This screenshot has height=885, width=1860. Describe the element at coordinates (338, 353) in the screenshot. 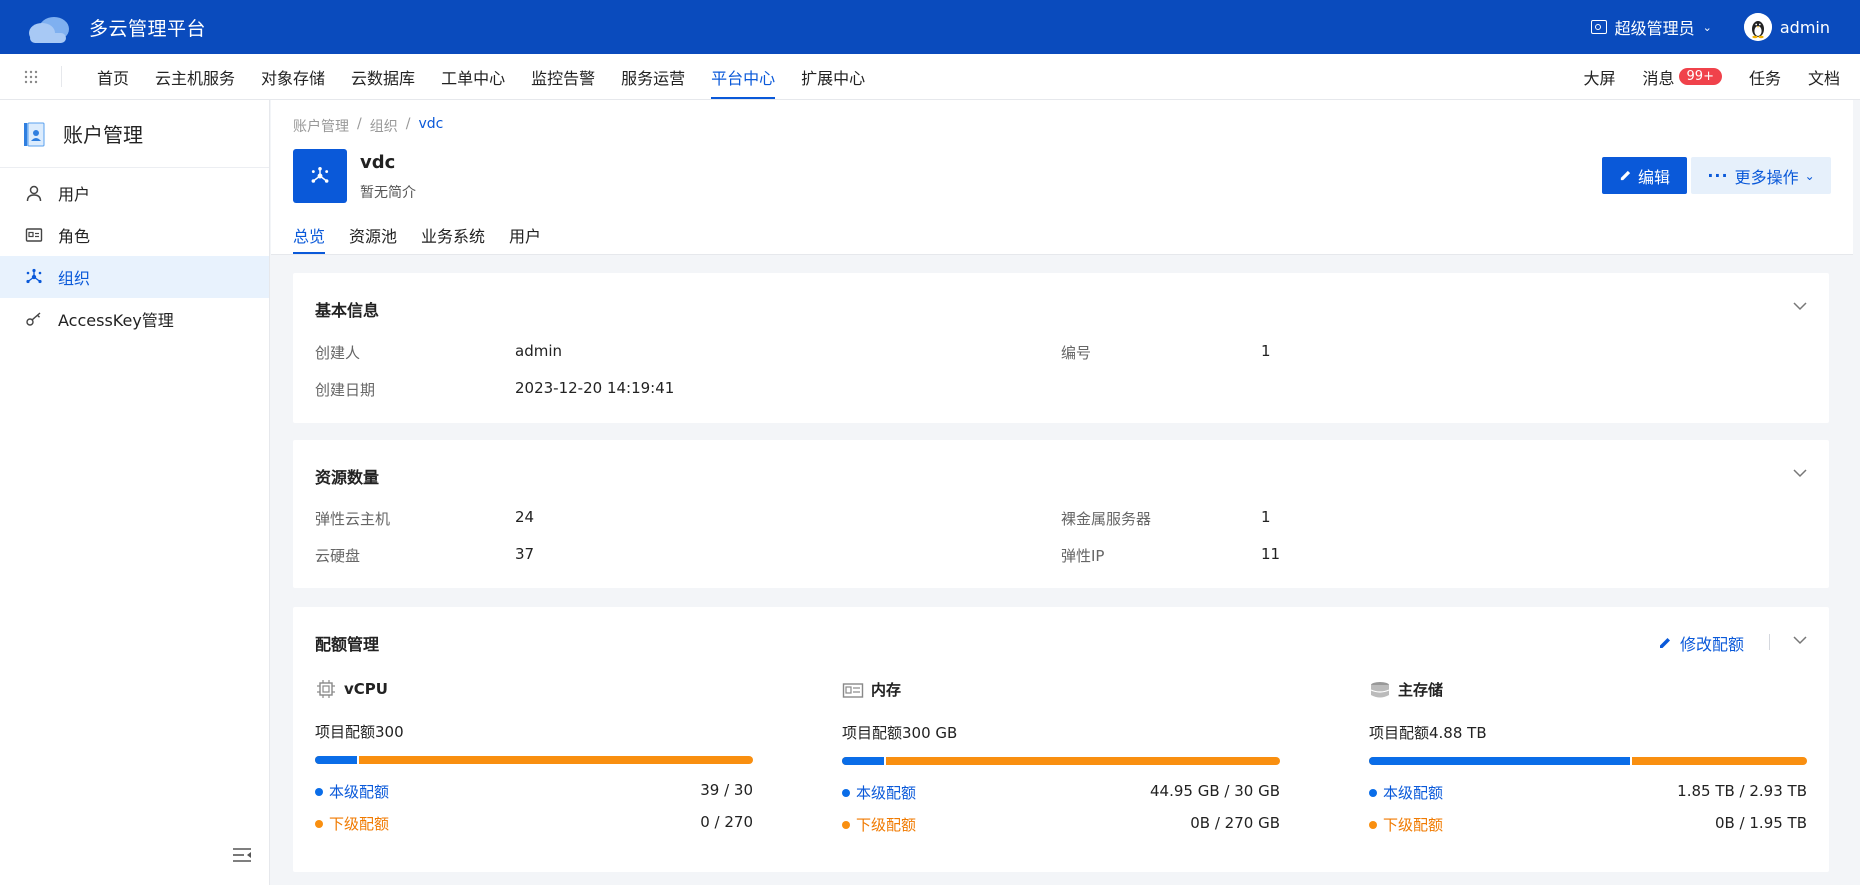

I see `field-label: 创建人` at that location.